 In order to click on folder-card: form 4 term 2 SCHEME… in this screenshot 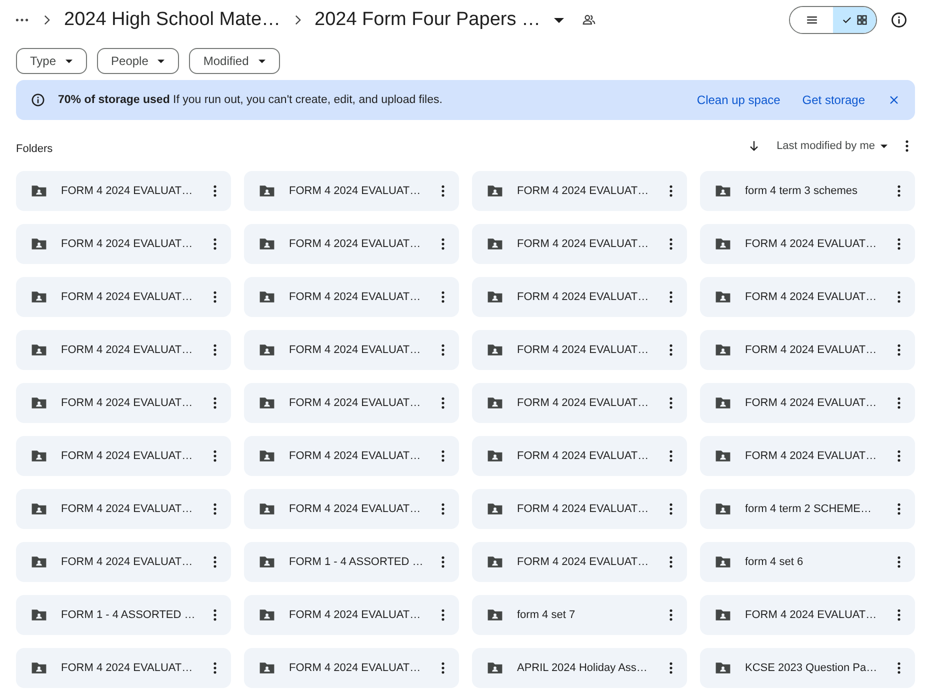, I will do `click(807, 509)`.